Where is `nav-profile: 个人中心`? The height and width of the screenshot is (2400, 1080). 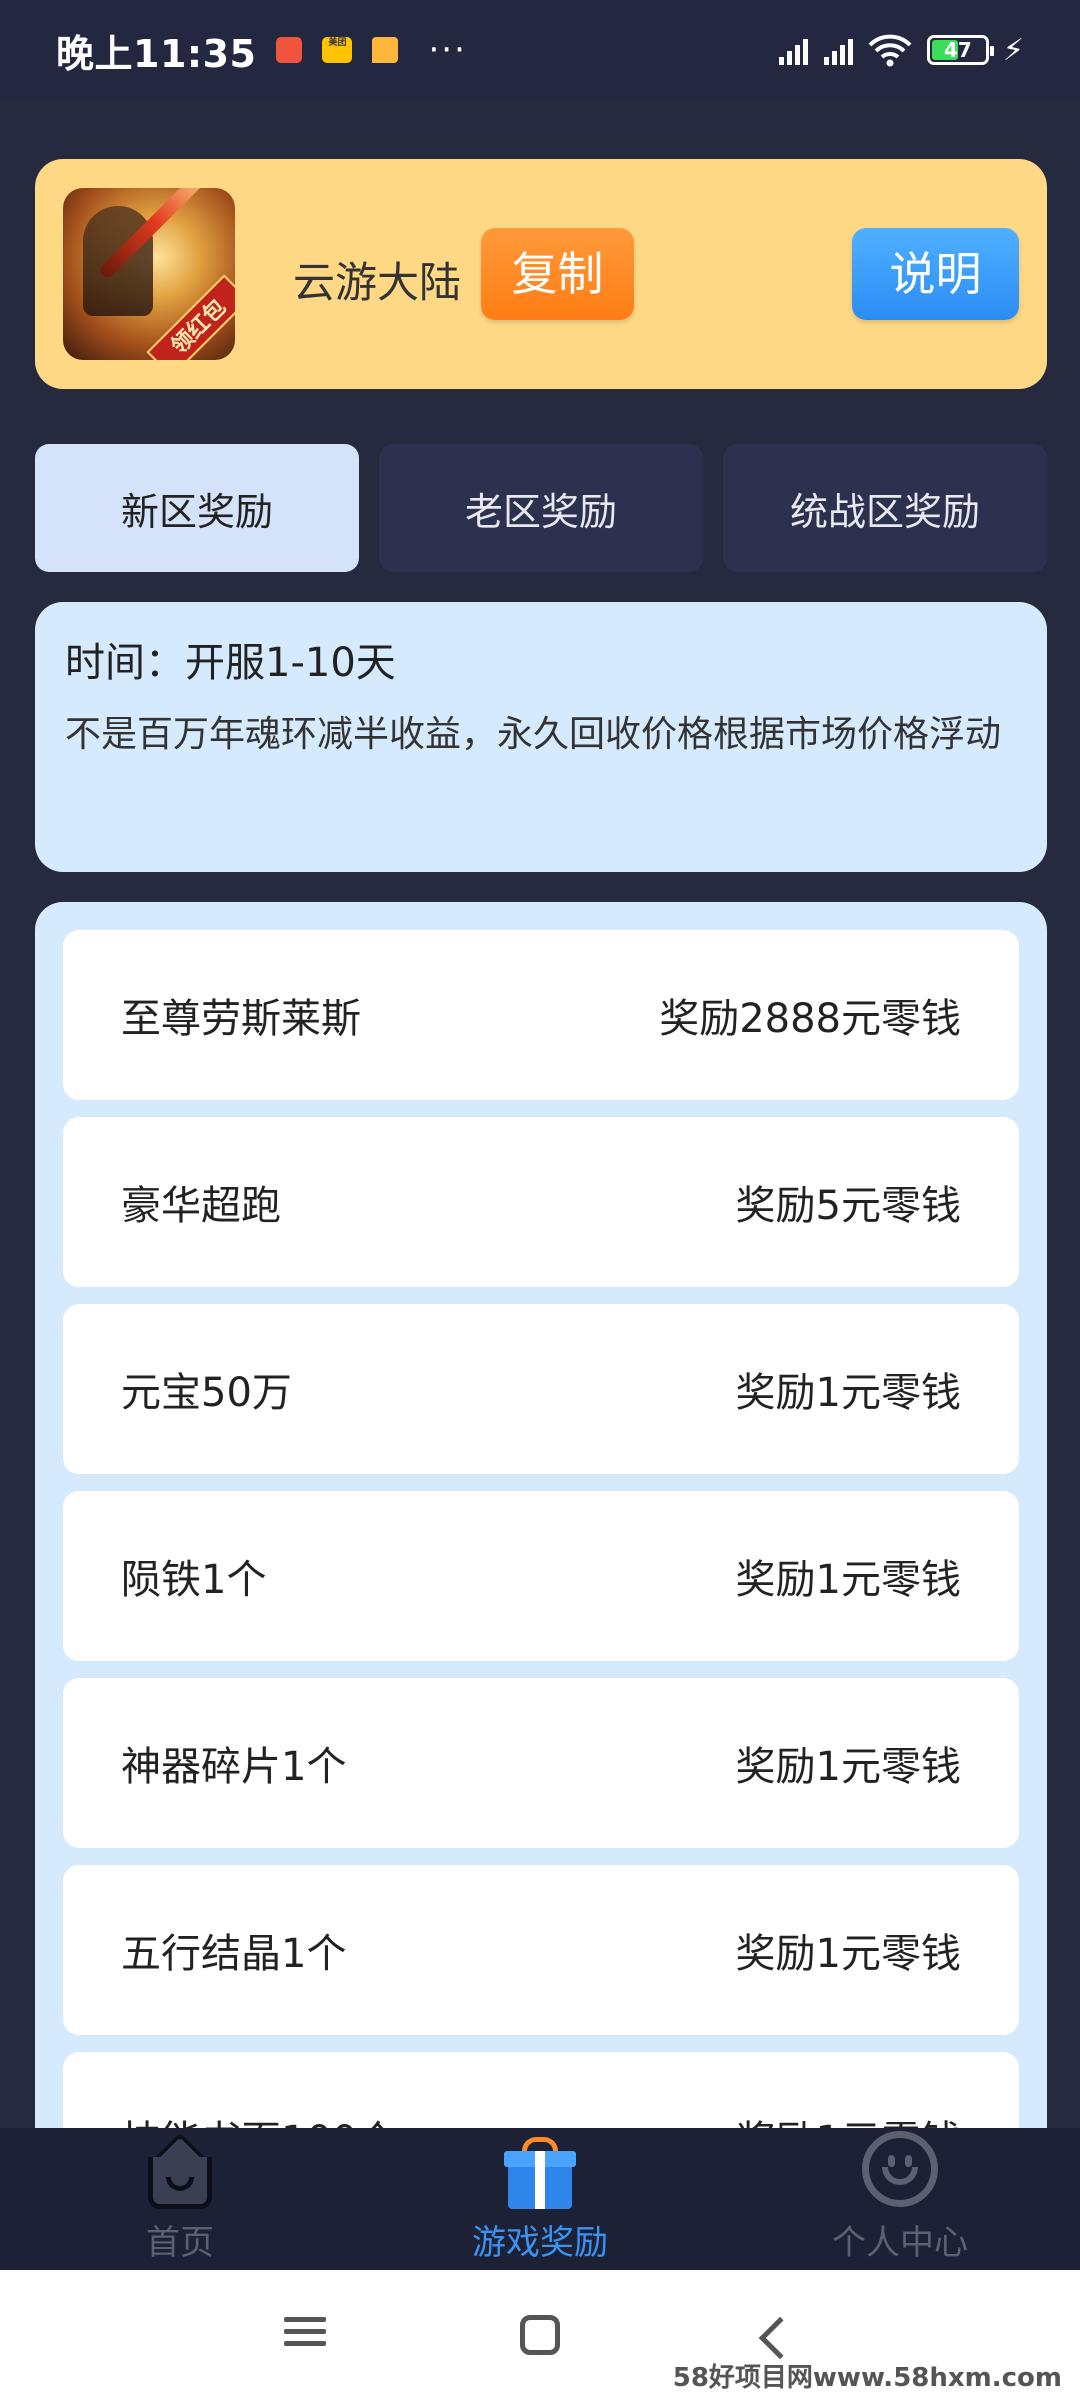
nav-profile: 个人中心 is located at coordinates (900, 2199).